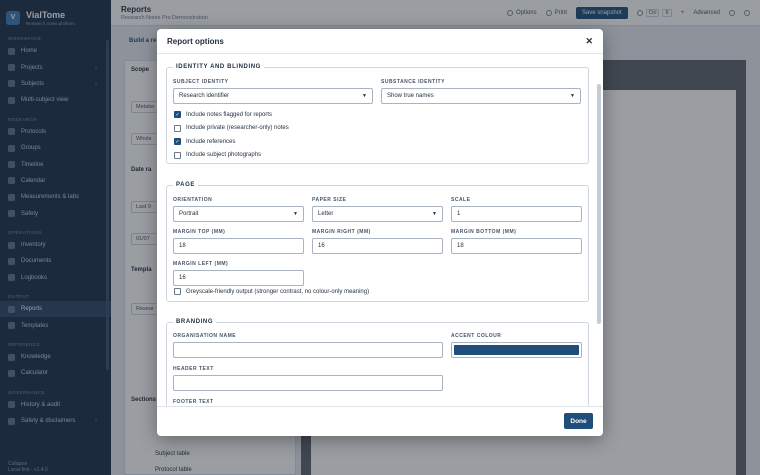 The image size is (760, 475). Describe the element at coordinates (578, 421) in the screenshot. I see `done-button: Done` at that location.